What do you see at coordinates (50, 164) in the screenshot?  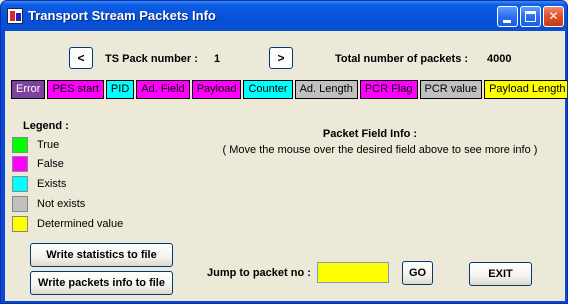 I see `legend-label-false: False` at bounding box center [50, 164].